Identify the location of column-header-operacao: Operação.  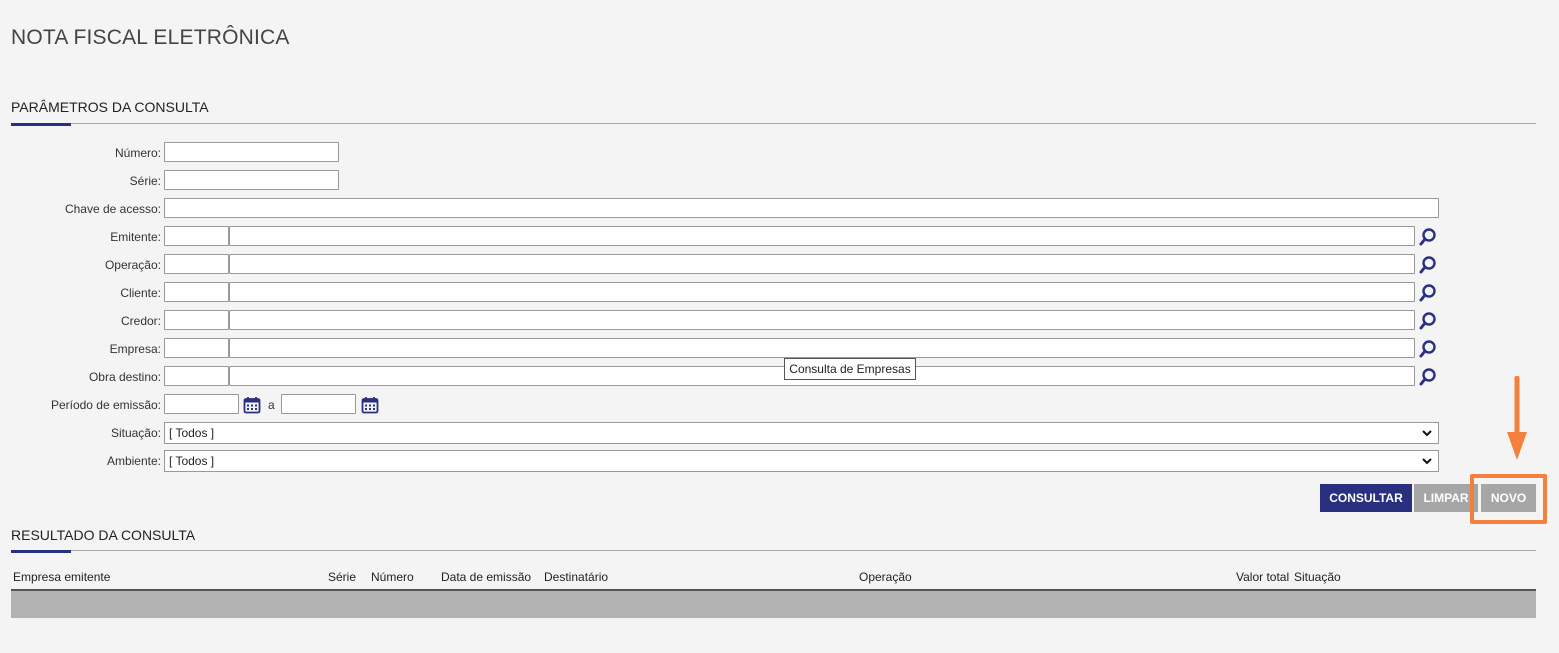
(885, 577).